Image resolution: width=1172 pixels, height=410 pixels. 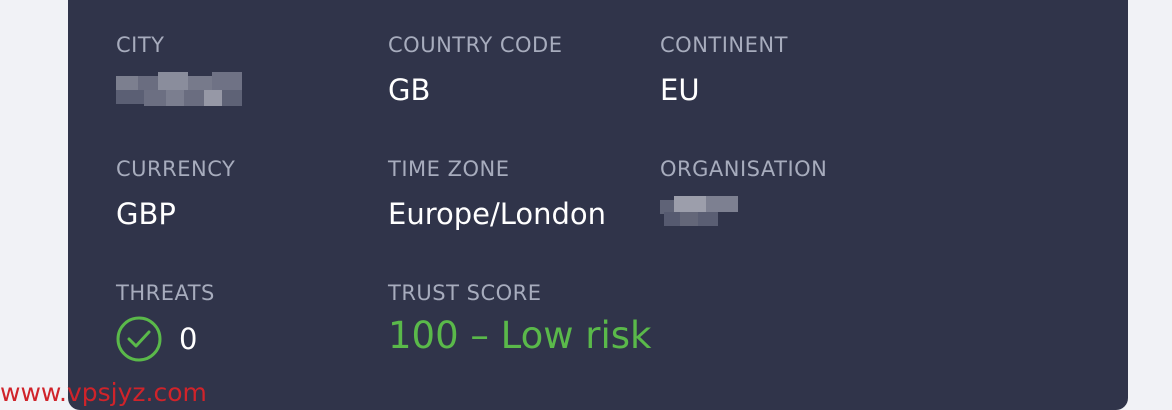 What do you see at coordinates (475, 70) in the screenshot?
I see `country-code-field: COUNTRY CODE GB` at bounding box center [475, 70].